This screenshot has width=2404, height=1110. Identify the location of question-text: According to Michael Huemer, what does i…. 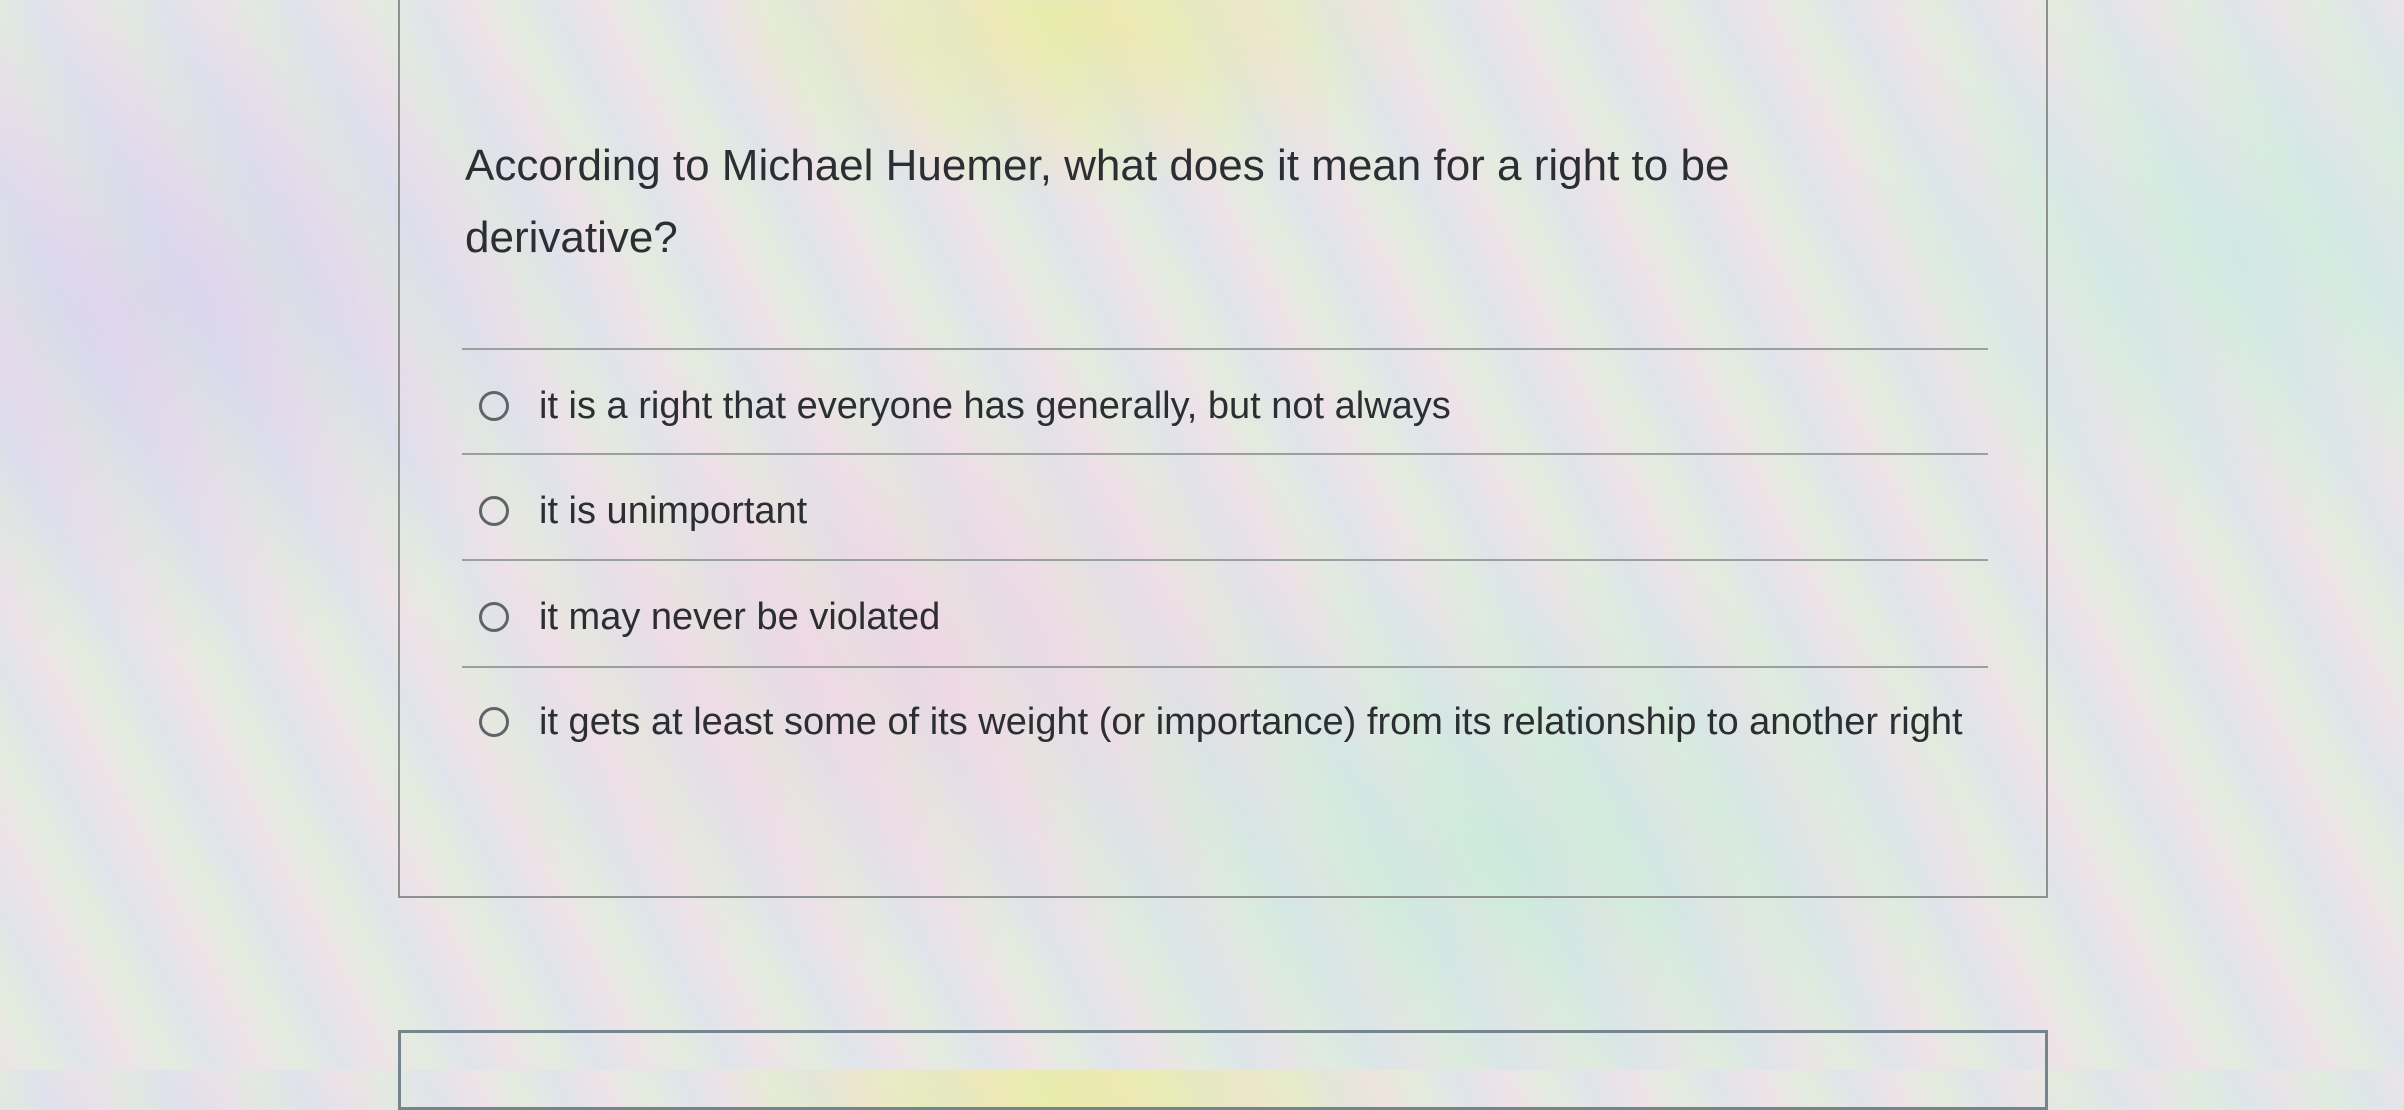
(1097, 201).